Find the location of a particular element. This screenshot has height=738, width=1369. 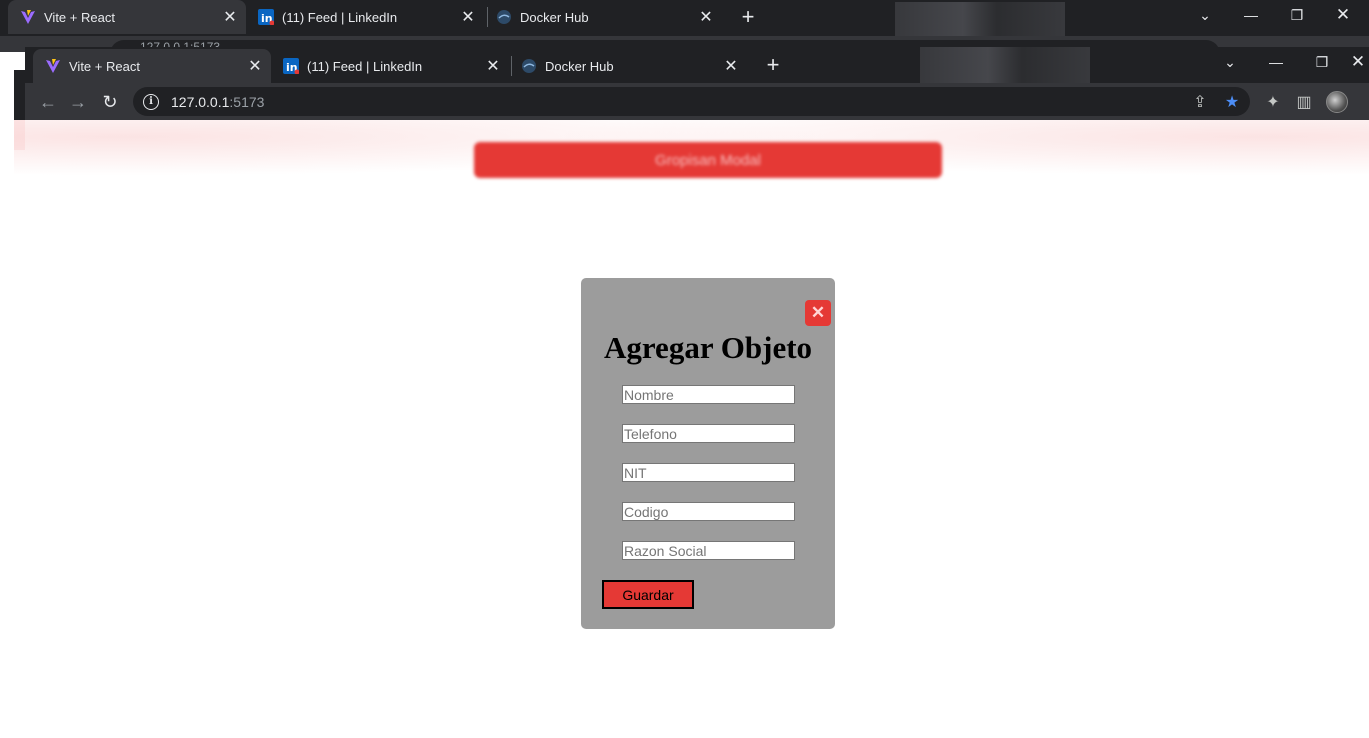

share-icon: ⇪ is located at coordinates (1200, 101).